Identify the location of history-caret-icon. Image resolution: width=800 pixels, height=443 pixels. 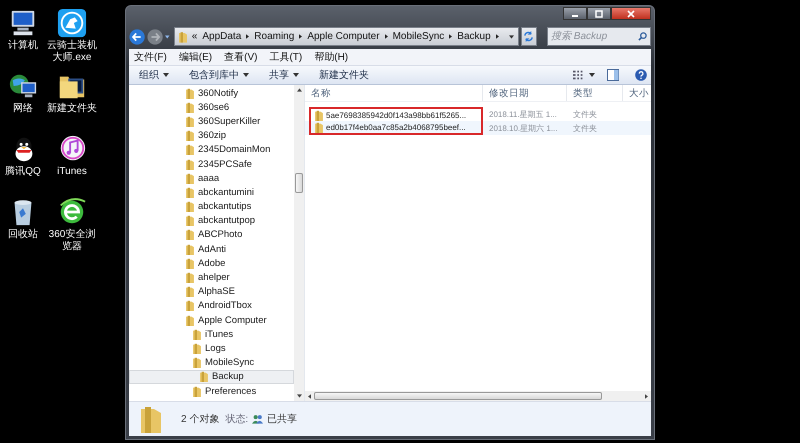
(167, 36).